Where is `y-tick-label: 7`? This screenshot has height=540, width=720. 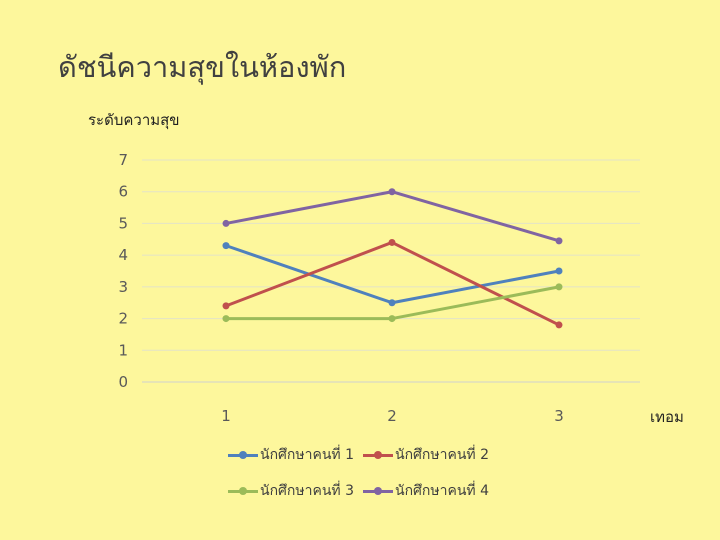 y-tick-label: 7 is located at coordinates (123, 160).